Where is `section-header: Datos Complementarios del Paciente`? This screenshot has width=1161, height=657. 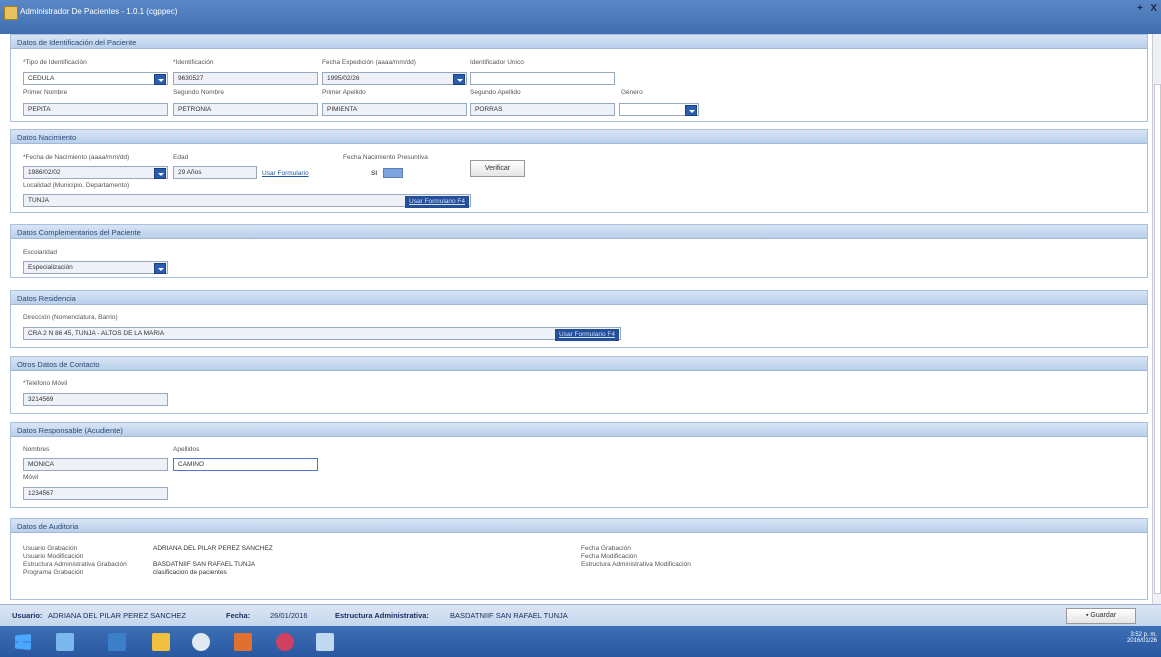
section-header: Datos Complementarios del Paciente is located at coordinates (579, 232).